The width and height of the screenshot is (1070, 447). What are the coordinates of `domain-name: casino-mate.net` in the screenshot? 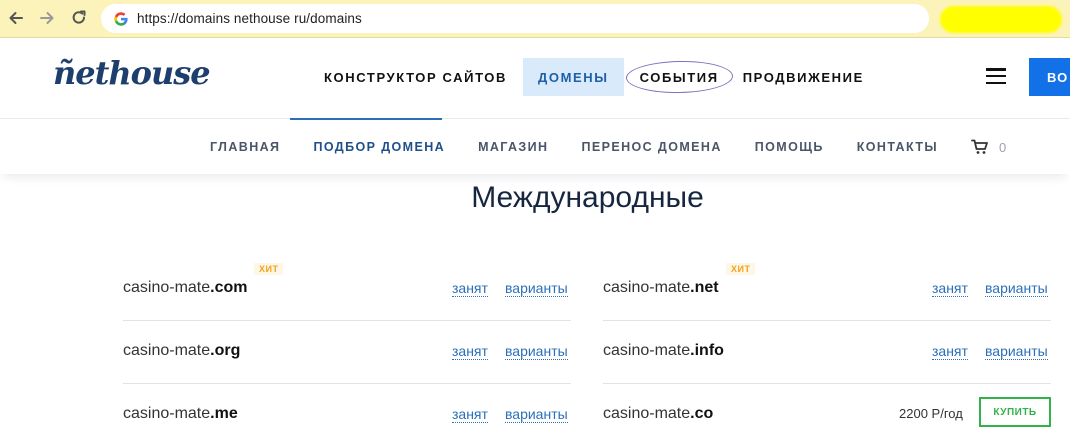 It's located at (661, 287).